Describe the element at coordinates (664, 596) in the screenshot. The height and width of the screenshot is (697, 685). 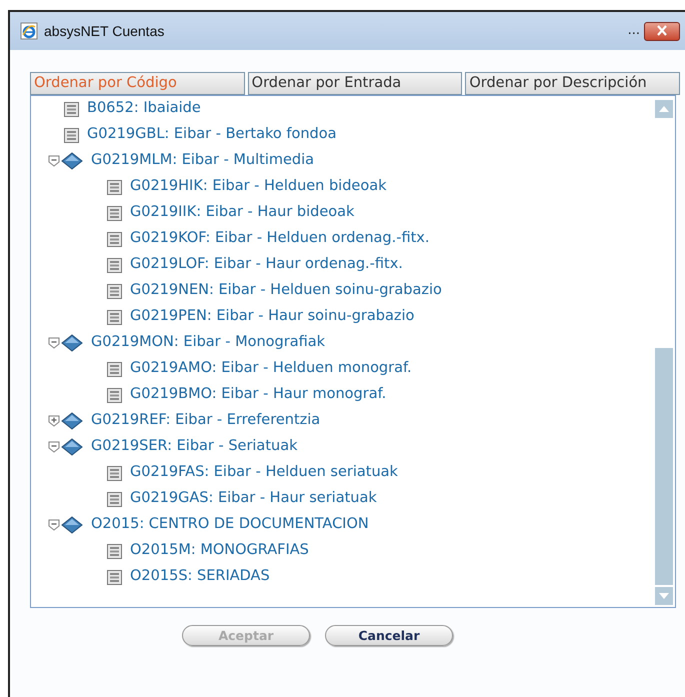
I see `down-arrow-icon` at that location.